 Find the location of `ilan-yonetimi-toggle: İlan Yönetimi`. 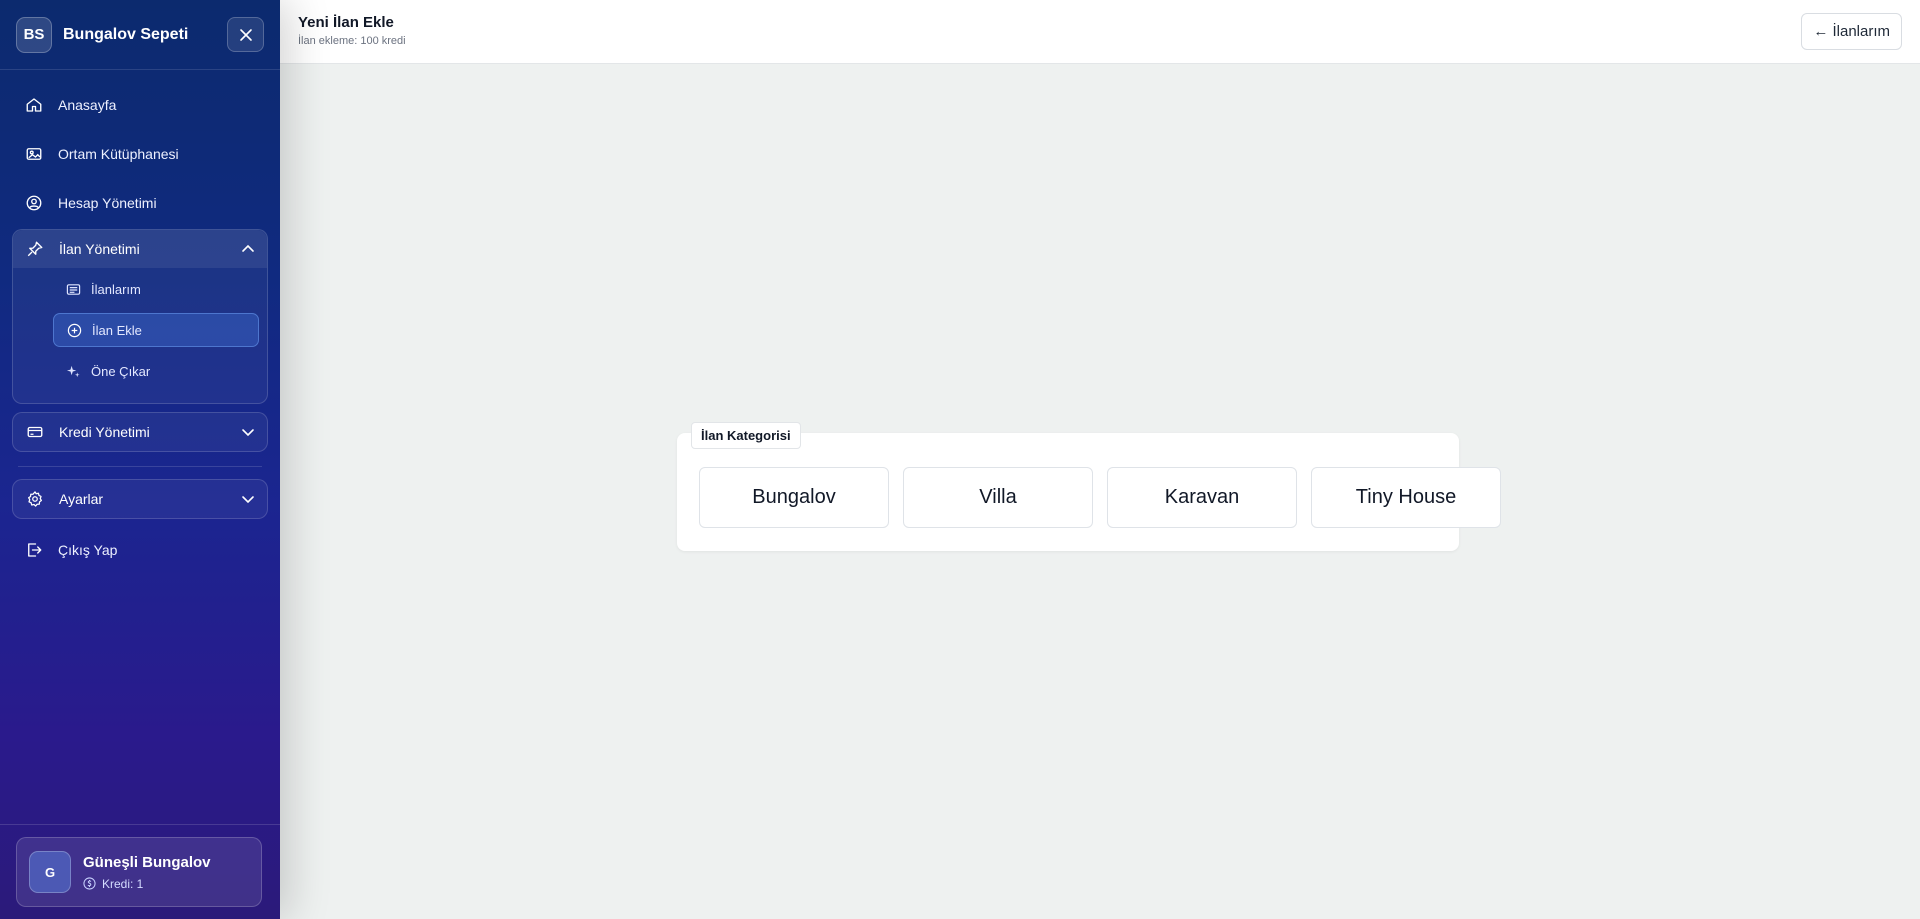

ilan-yonetimi-toggle: İlan Yönetimi is located at coordinates (140, 249).